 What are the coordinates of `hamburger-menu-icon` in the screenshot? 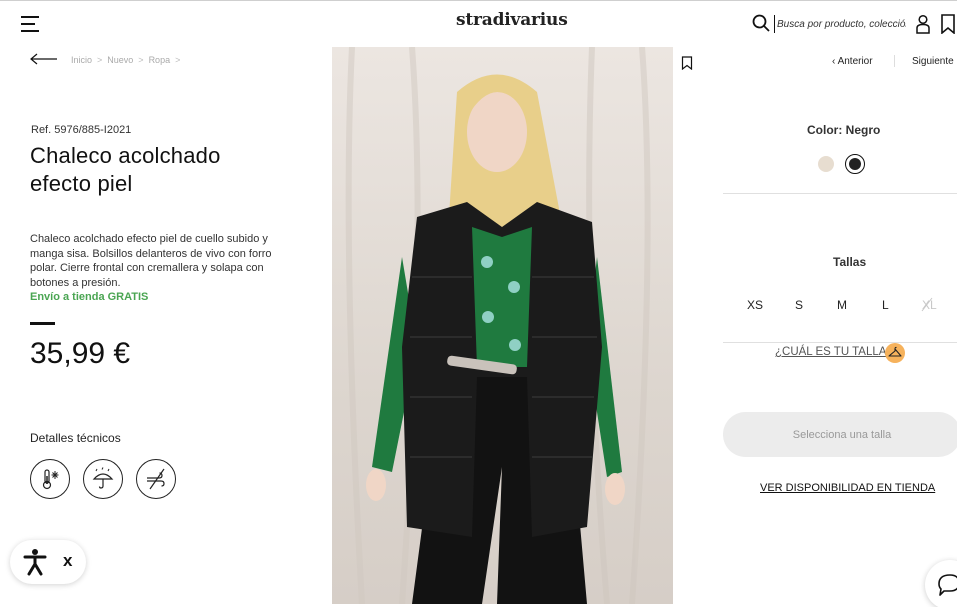 It's located at (31, 24).